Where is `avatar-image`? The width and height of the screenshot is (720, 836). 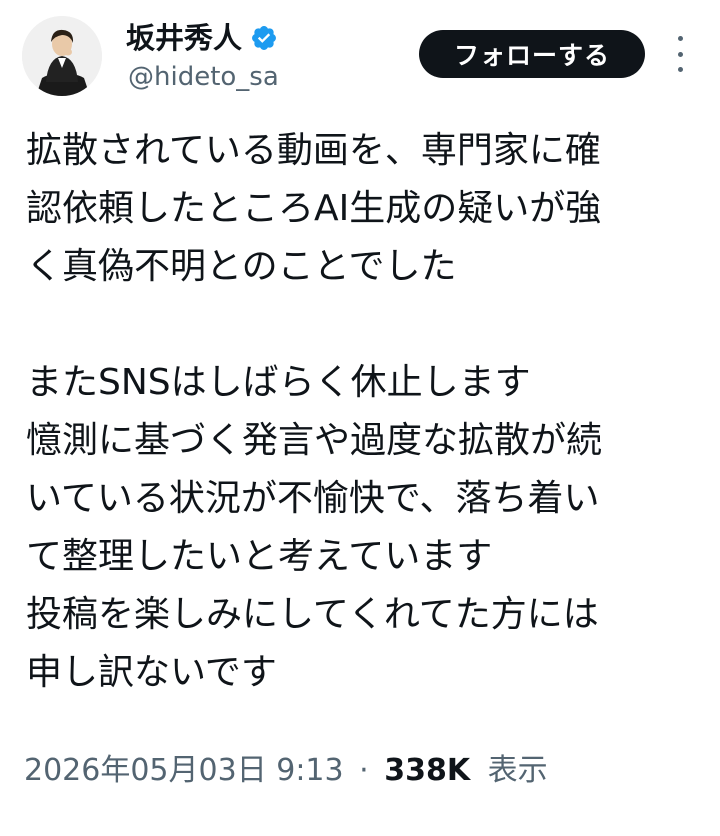 avatar-image is located at coordinates (62, 56).